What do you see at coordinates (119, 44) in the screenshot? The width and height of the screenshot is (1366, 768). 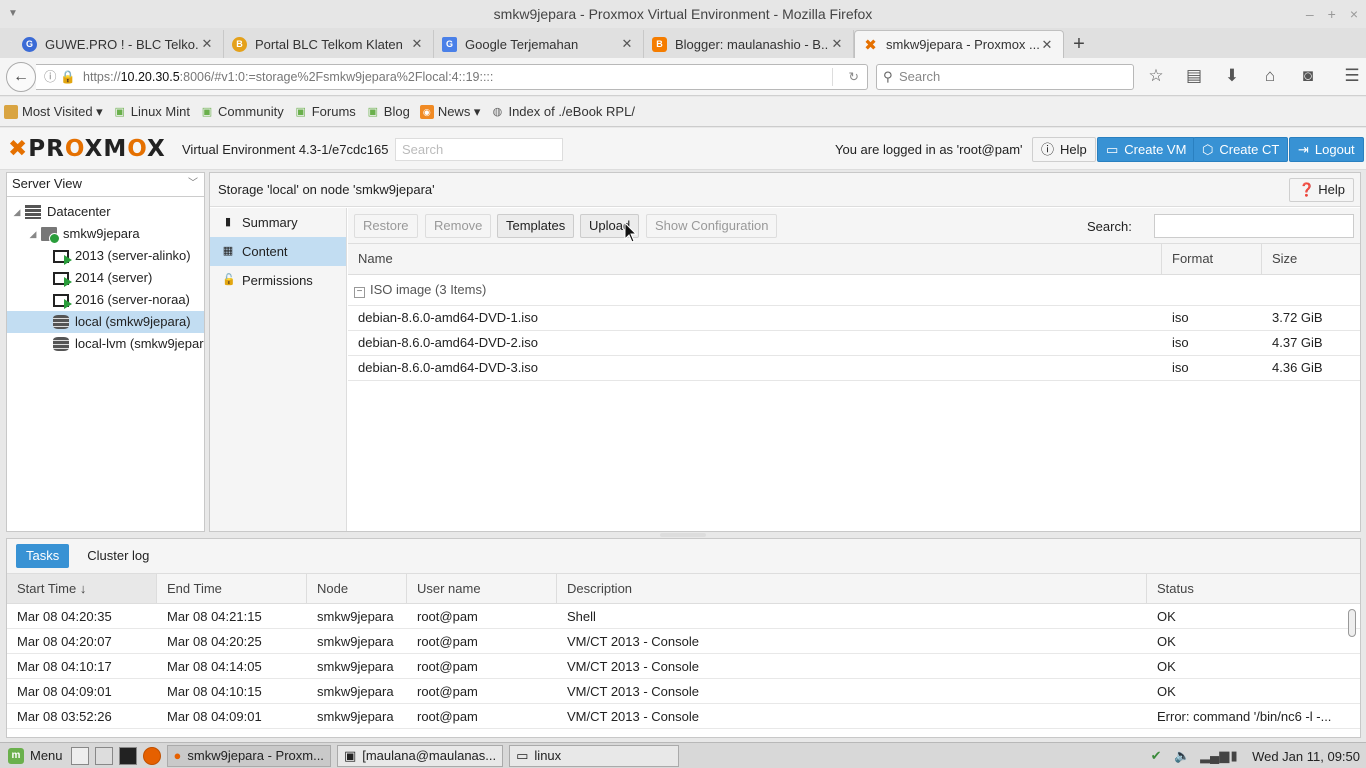 I see `browser-tab-guwe: G GUWE.PRO ! - BLC Telko... ✕` at bounding box center [119, 44].